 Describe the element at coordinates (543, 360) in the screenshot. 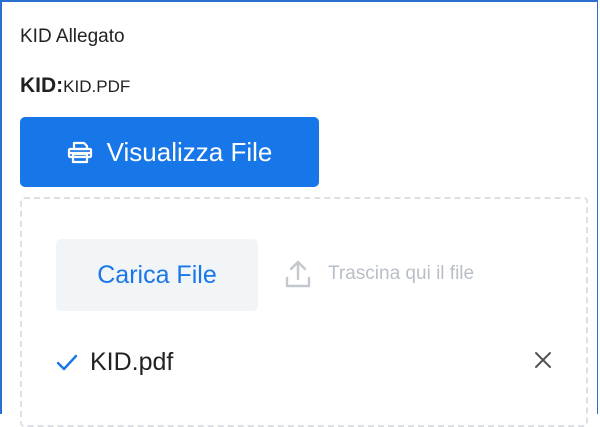

I see `close-icon` at that location.